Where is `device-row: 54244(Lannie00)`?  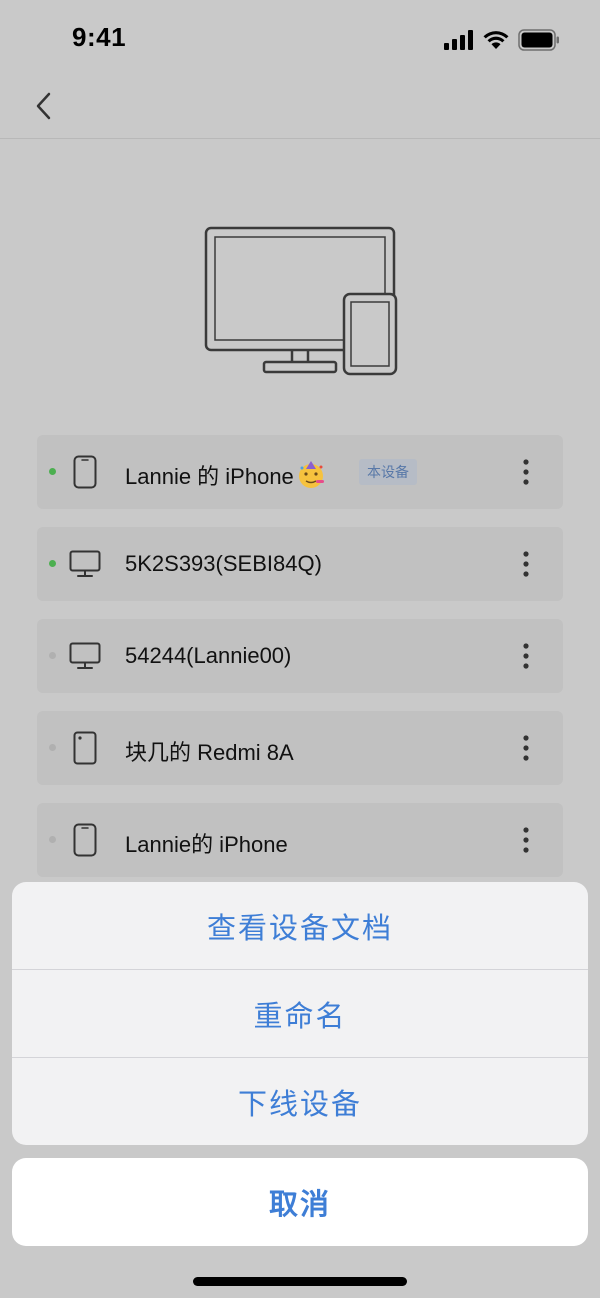 device-row: 54244(Lannie00) is located at coordinates (300, 656).